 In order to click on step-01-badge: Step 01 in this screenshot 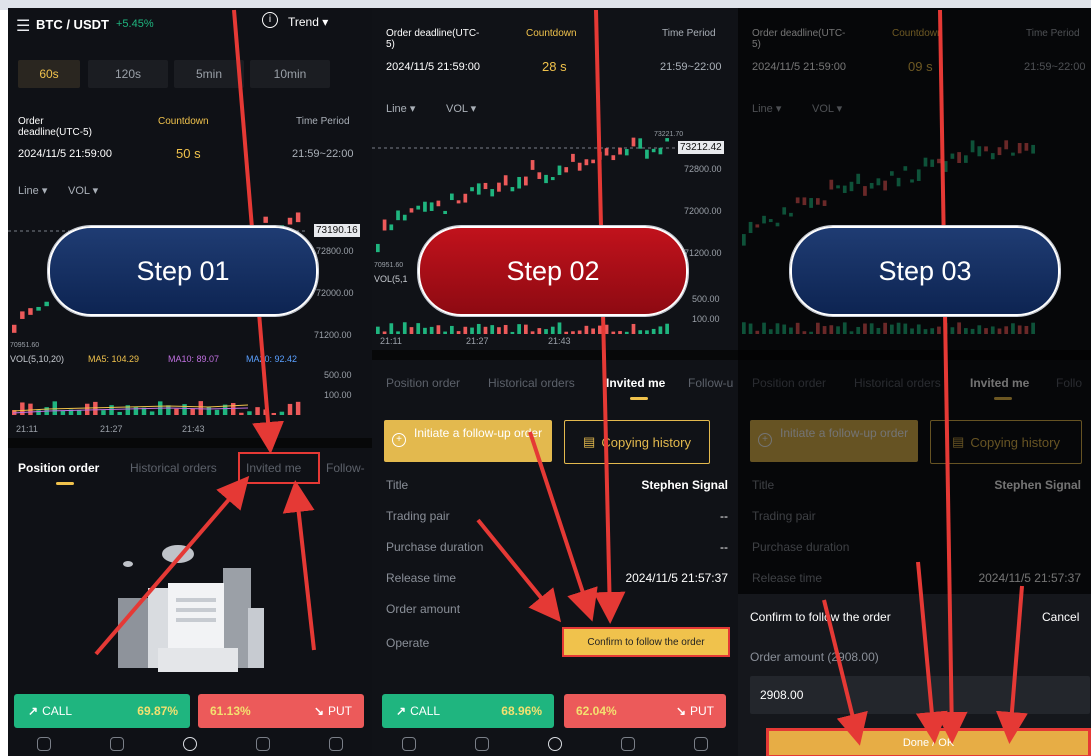, I will do `click(183, 271)`.